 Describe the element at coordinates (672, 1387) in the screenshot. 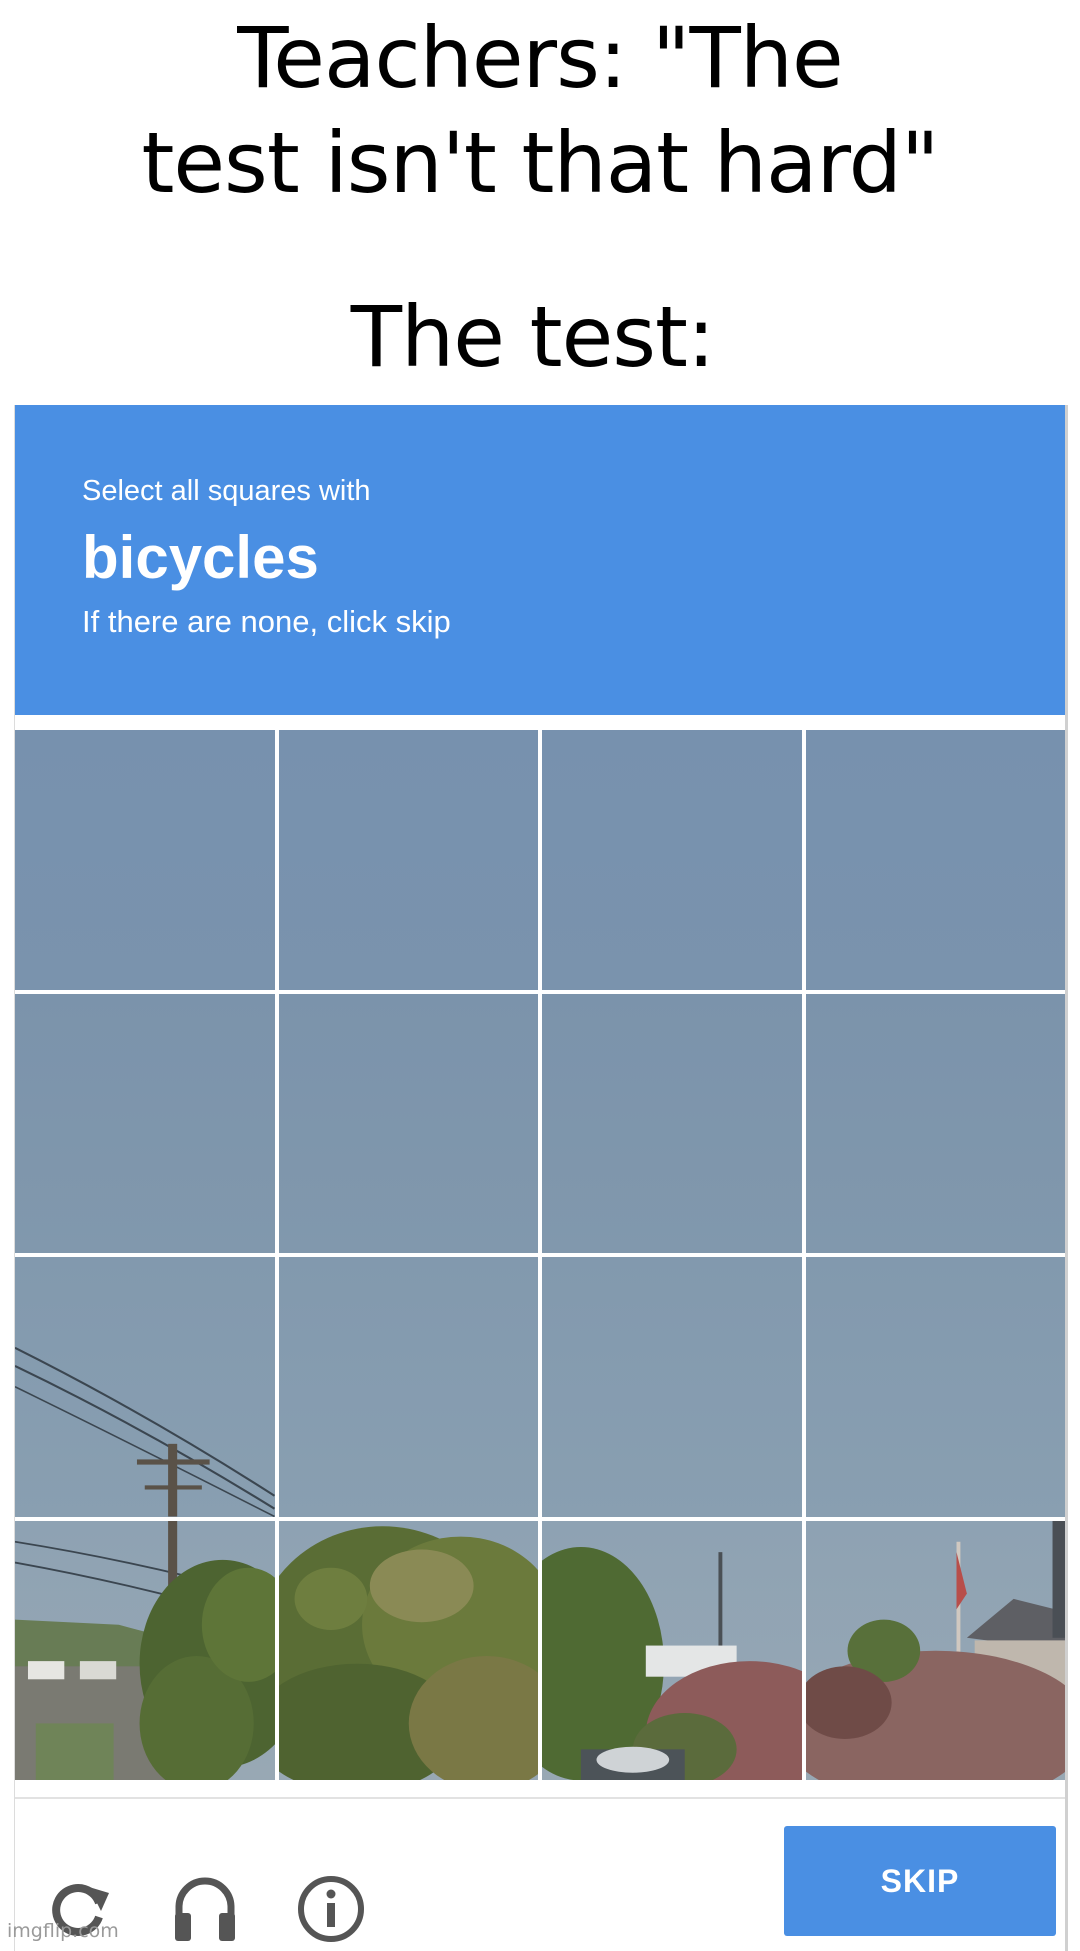

I see `grid-tile-r3-c3` at that location.